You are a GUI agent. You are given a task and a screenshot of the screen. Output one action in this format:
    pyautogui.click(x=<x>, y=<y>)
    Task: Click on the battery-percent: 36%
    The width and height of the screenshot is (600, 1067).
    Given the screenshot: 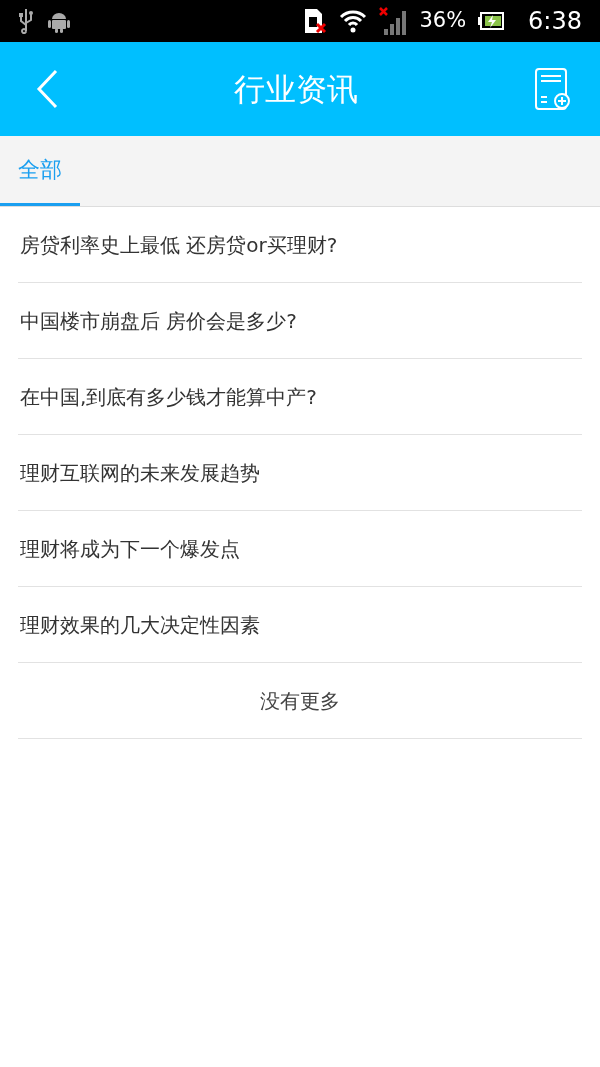 What is the action you would take?
    pyautogui.click(x=443, y=21)
    